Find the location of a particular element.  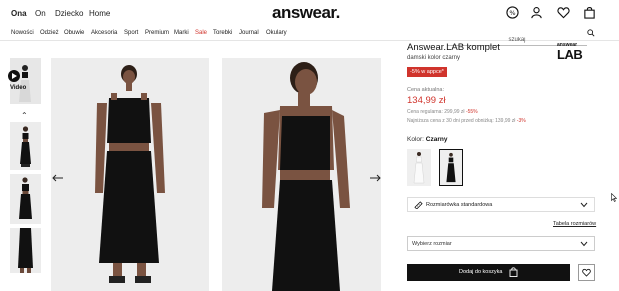

color-label: Kolor: Czarny is located at coordinates (427, 139).